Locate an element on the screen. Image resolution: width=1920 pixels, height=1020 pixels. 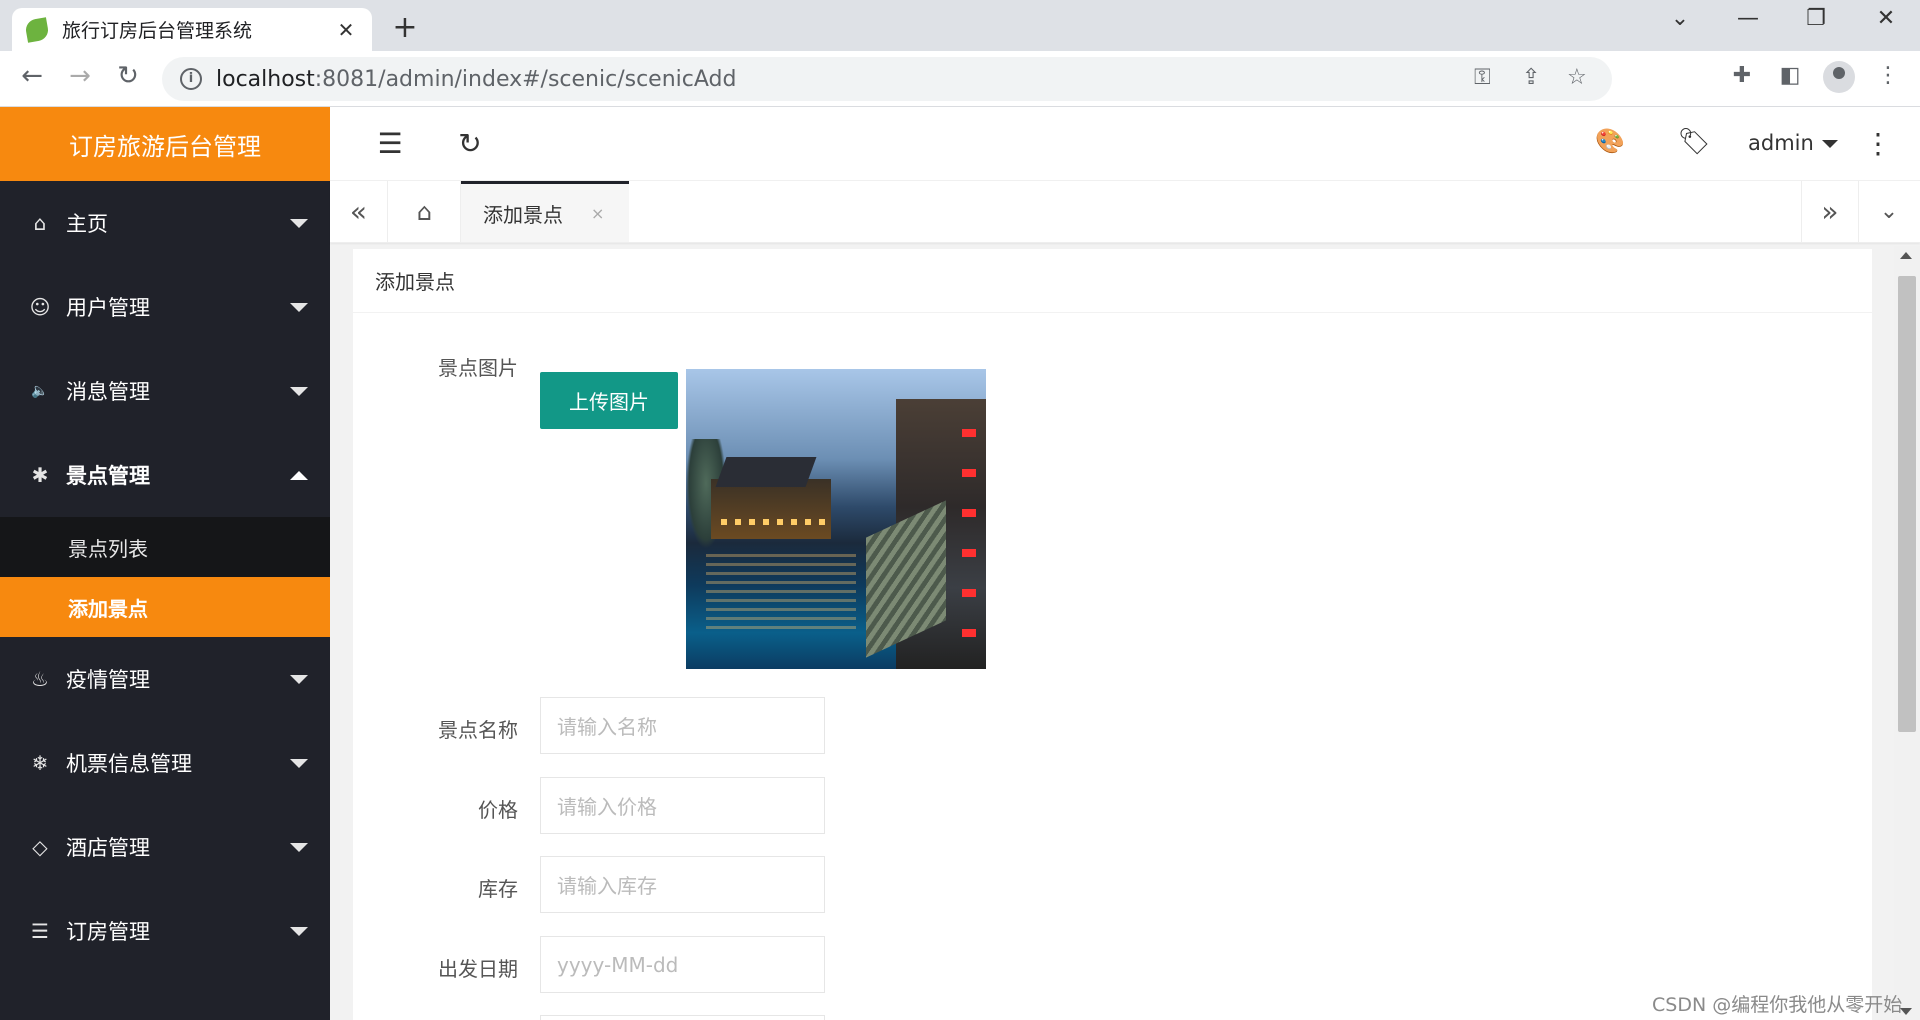
restore-button: ❐ is located at coordinates (1816, 18).